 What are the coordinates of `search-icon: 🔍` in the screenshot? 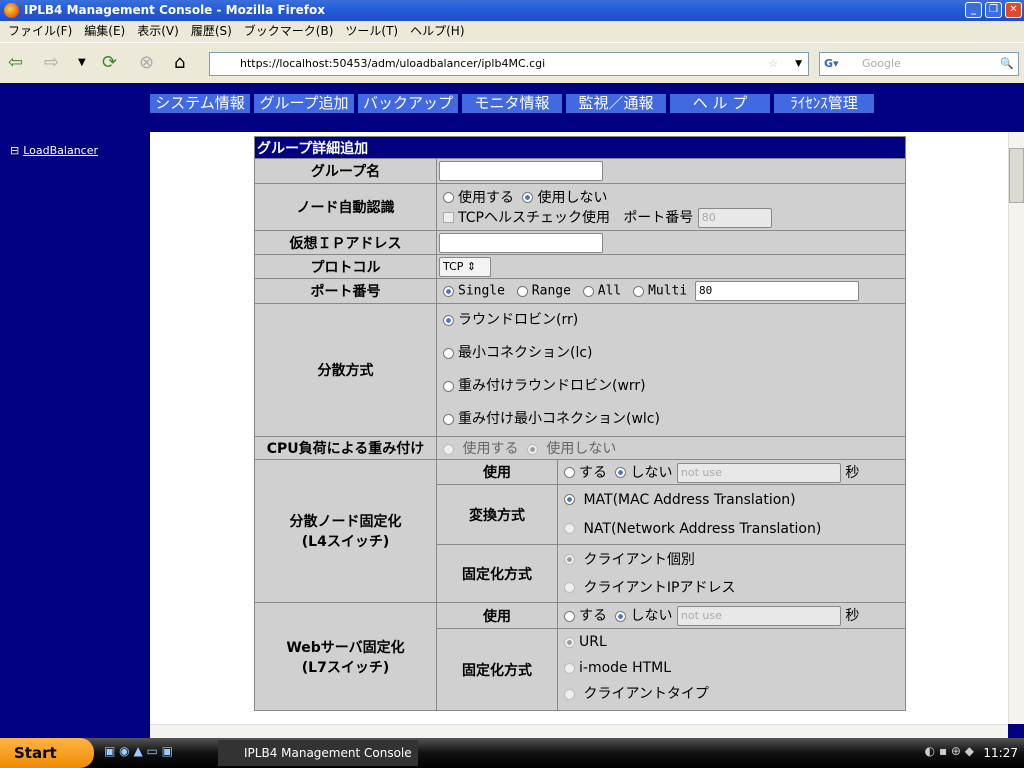 It's located at (1007, 64).